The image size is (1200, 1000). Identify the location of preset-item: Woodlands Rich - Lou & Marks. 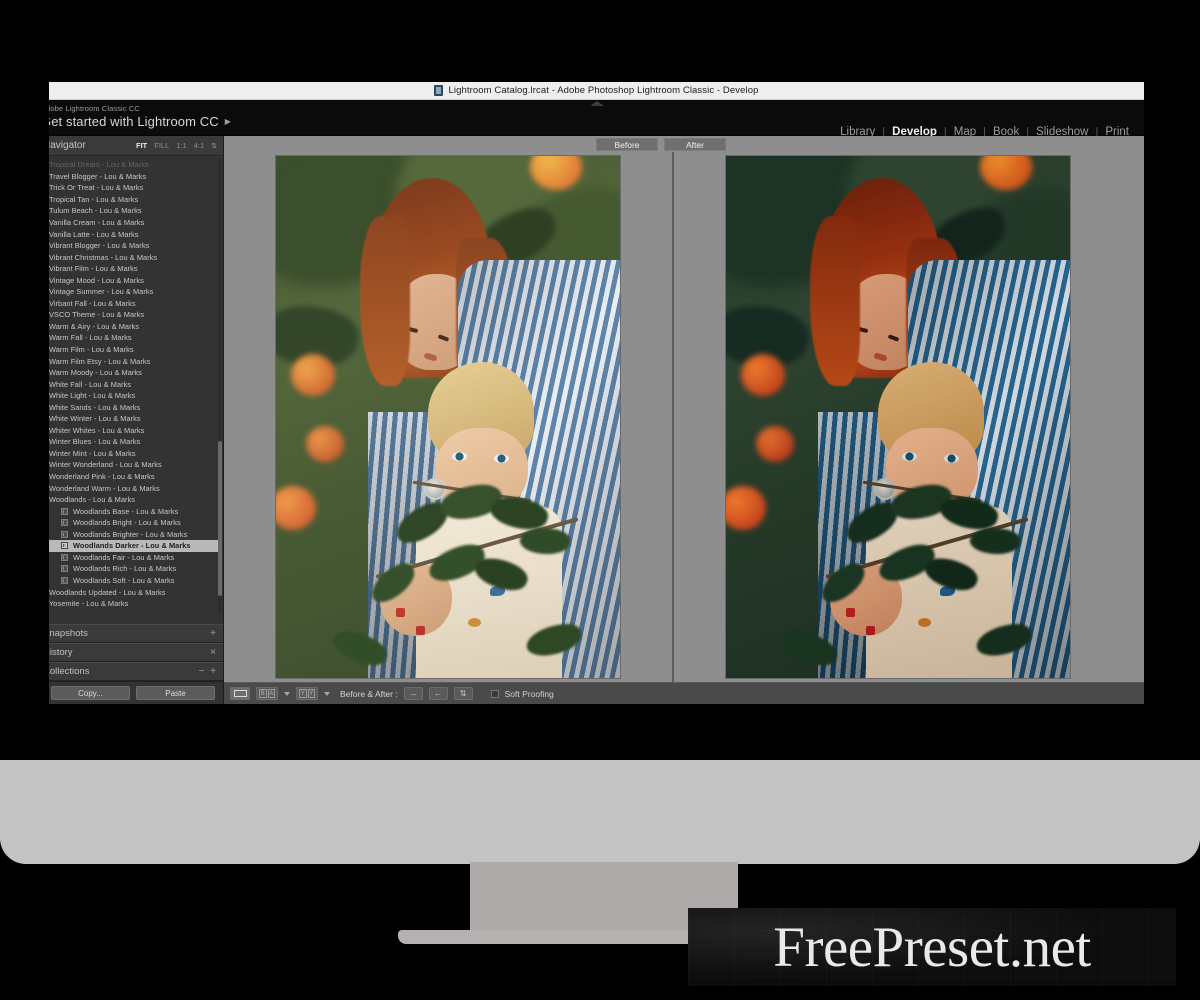
(136, 569).